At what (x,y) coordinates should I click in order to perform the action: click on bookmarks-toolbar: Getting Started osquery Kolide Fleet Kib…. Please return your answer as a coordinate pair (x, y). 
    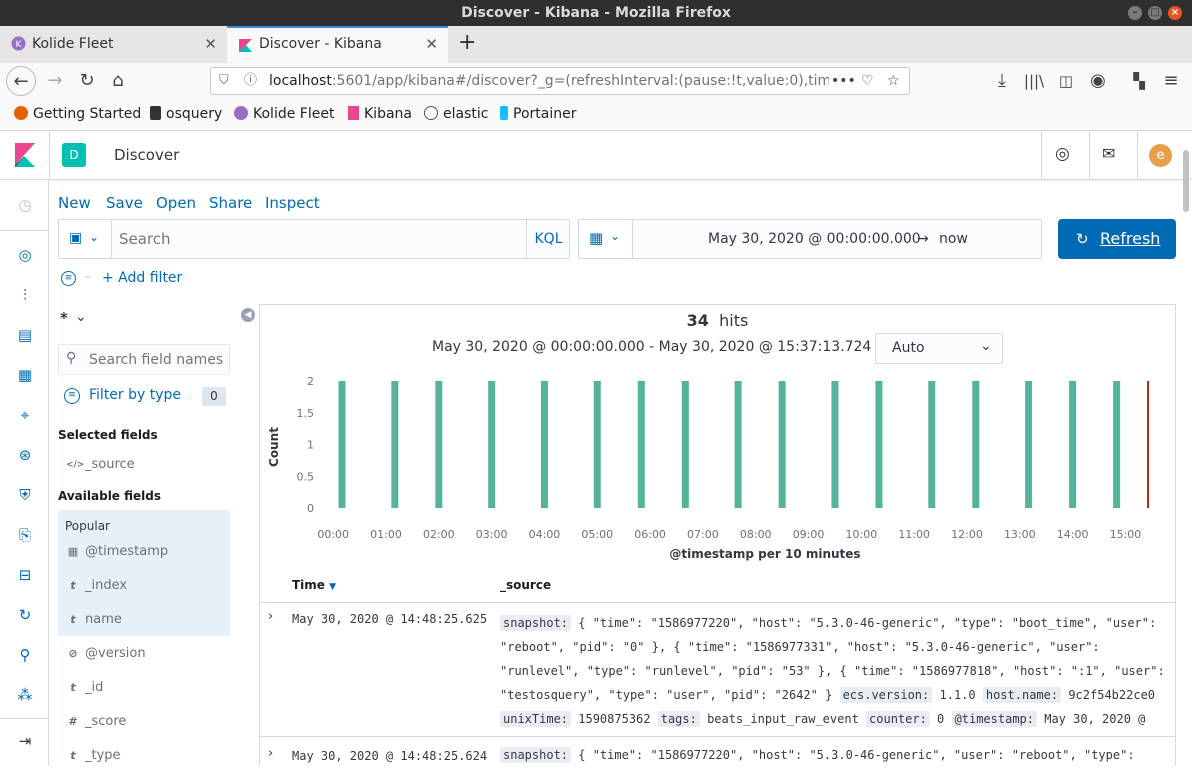
    Looking at the image, I should click on (596, 115).